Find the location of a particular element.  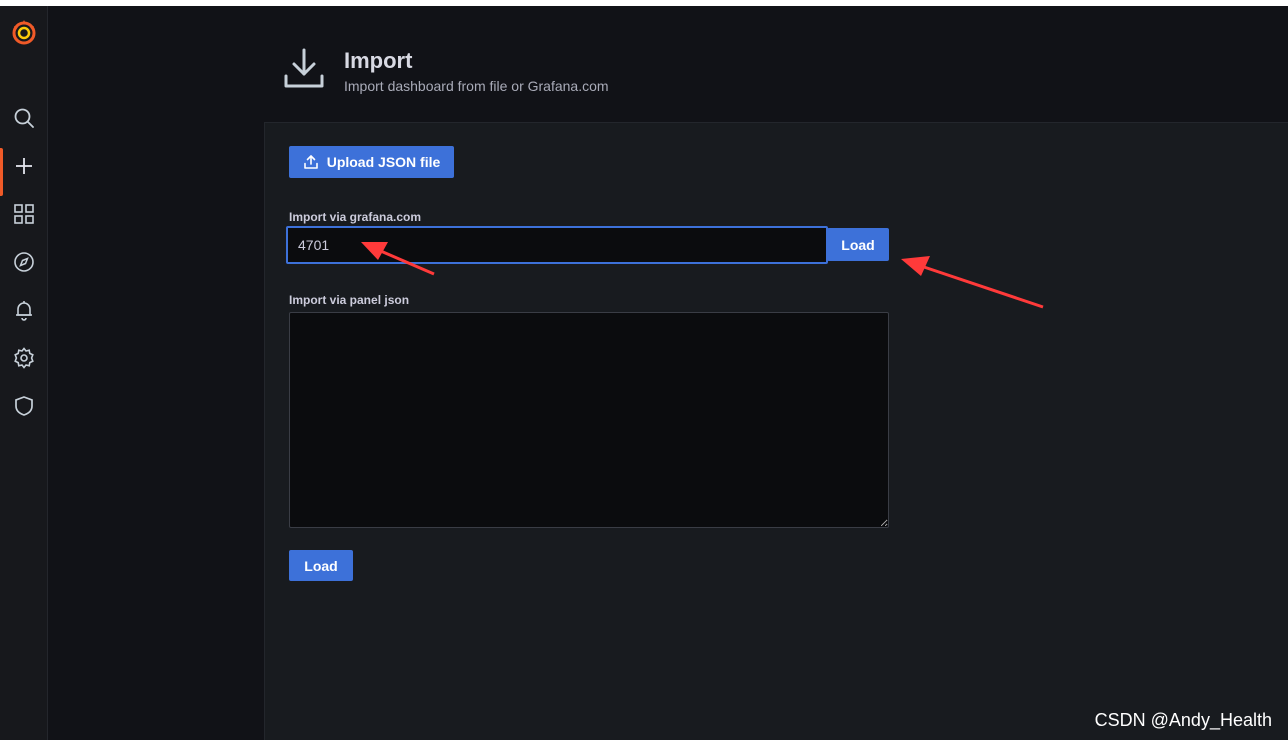

watermark: CSDN @Andy_Health is located at coordinates (1183, 720).